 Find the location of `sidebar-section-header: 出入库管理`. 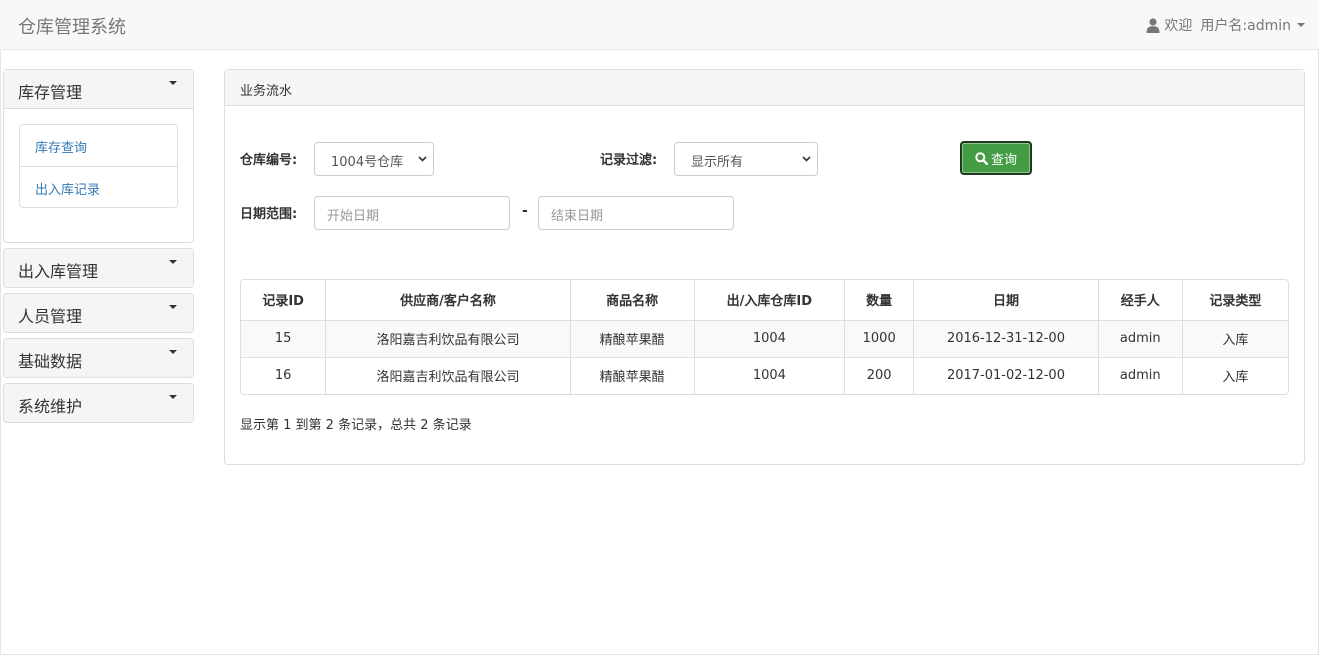

sidebar-section-header: 出入库管理 is located at coordinates (98, 268).